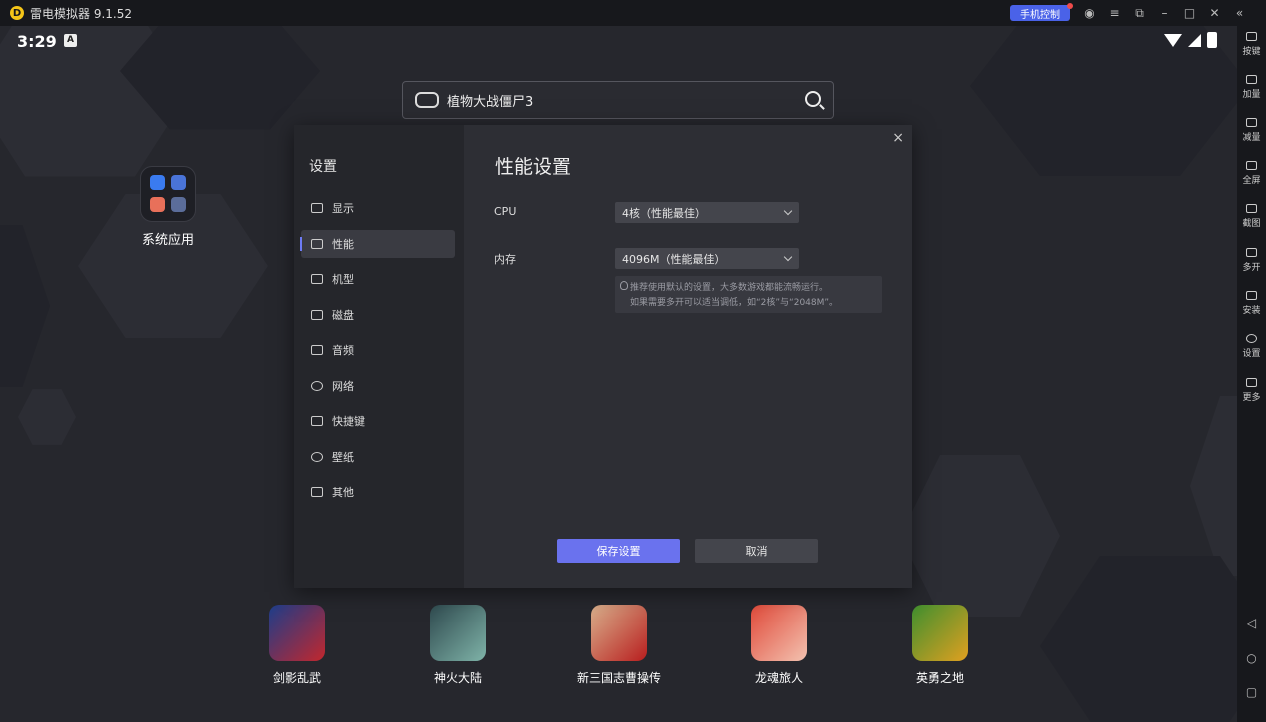 The image size is (1266, 722). What do you see at coordinates (378, 315) in the screenshot?
I see `nav-item-disk: 磁盘` at bounding box center [378, 315].